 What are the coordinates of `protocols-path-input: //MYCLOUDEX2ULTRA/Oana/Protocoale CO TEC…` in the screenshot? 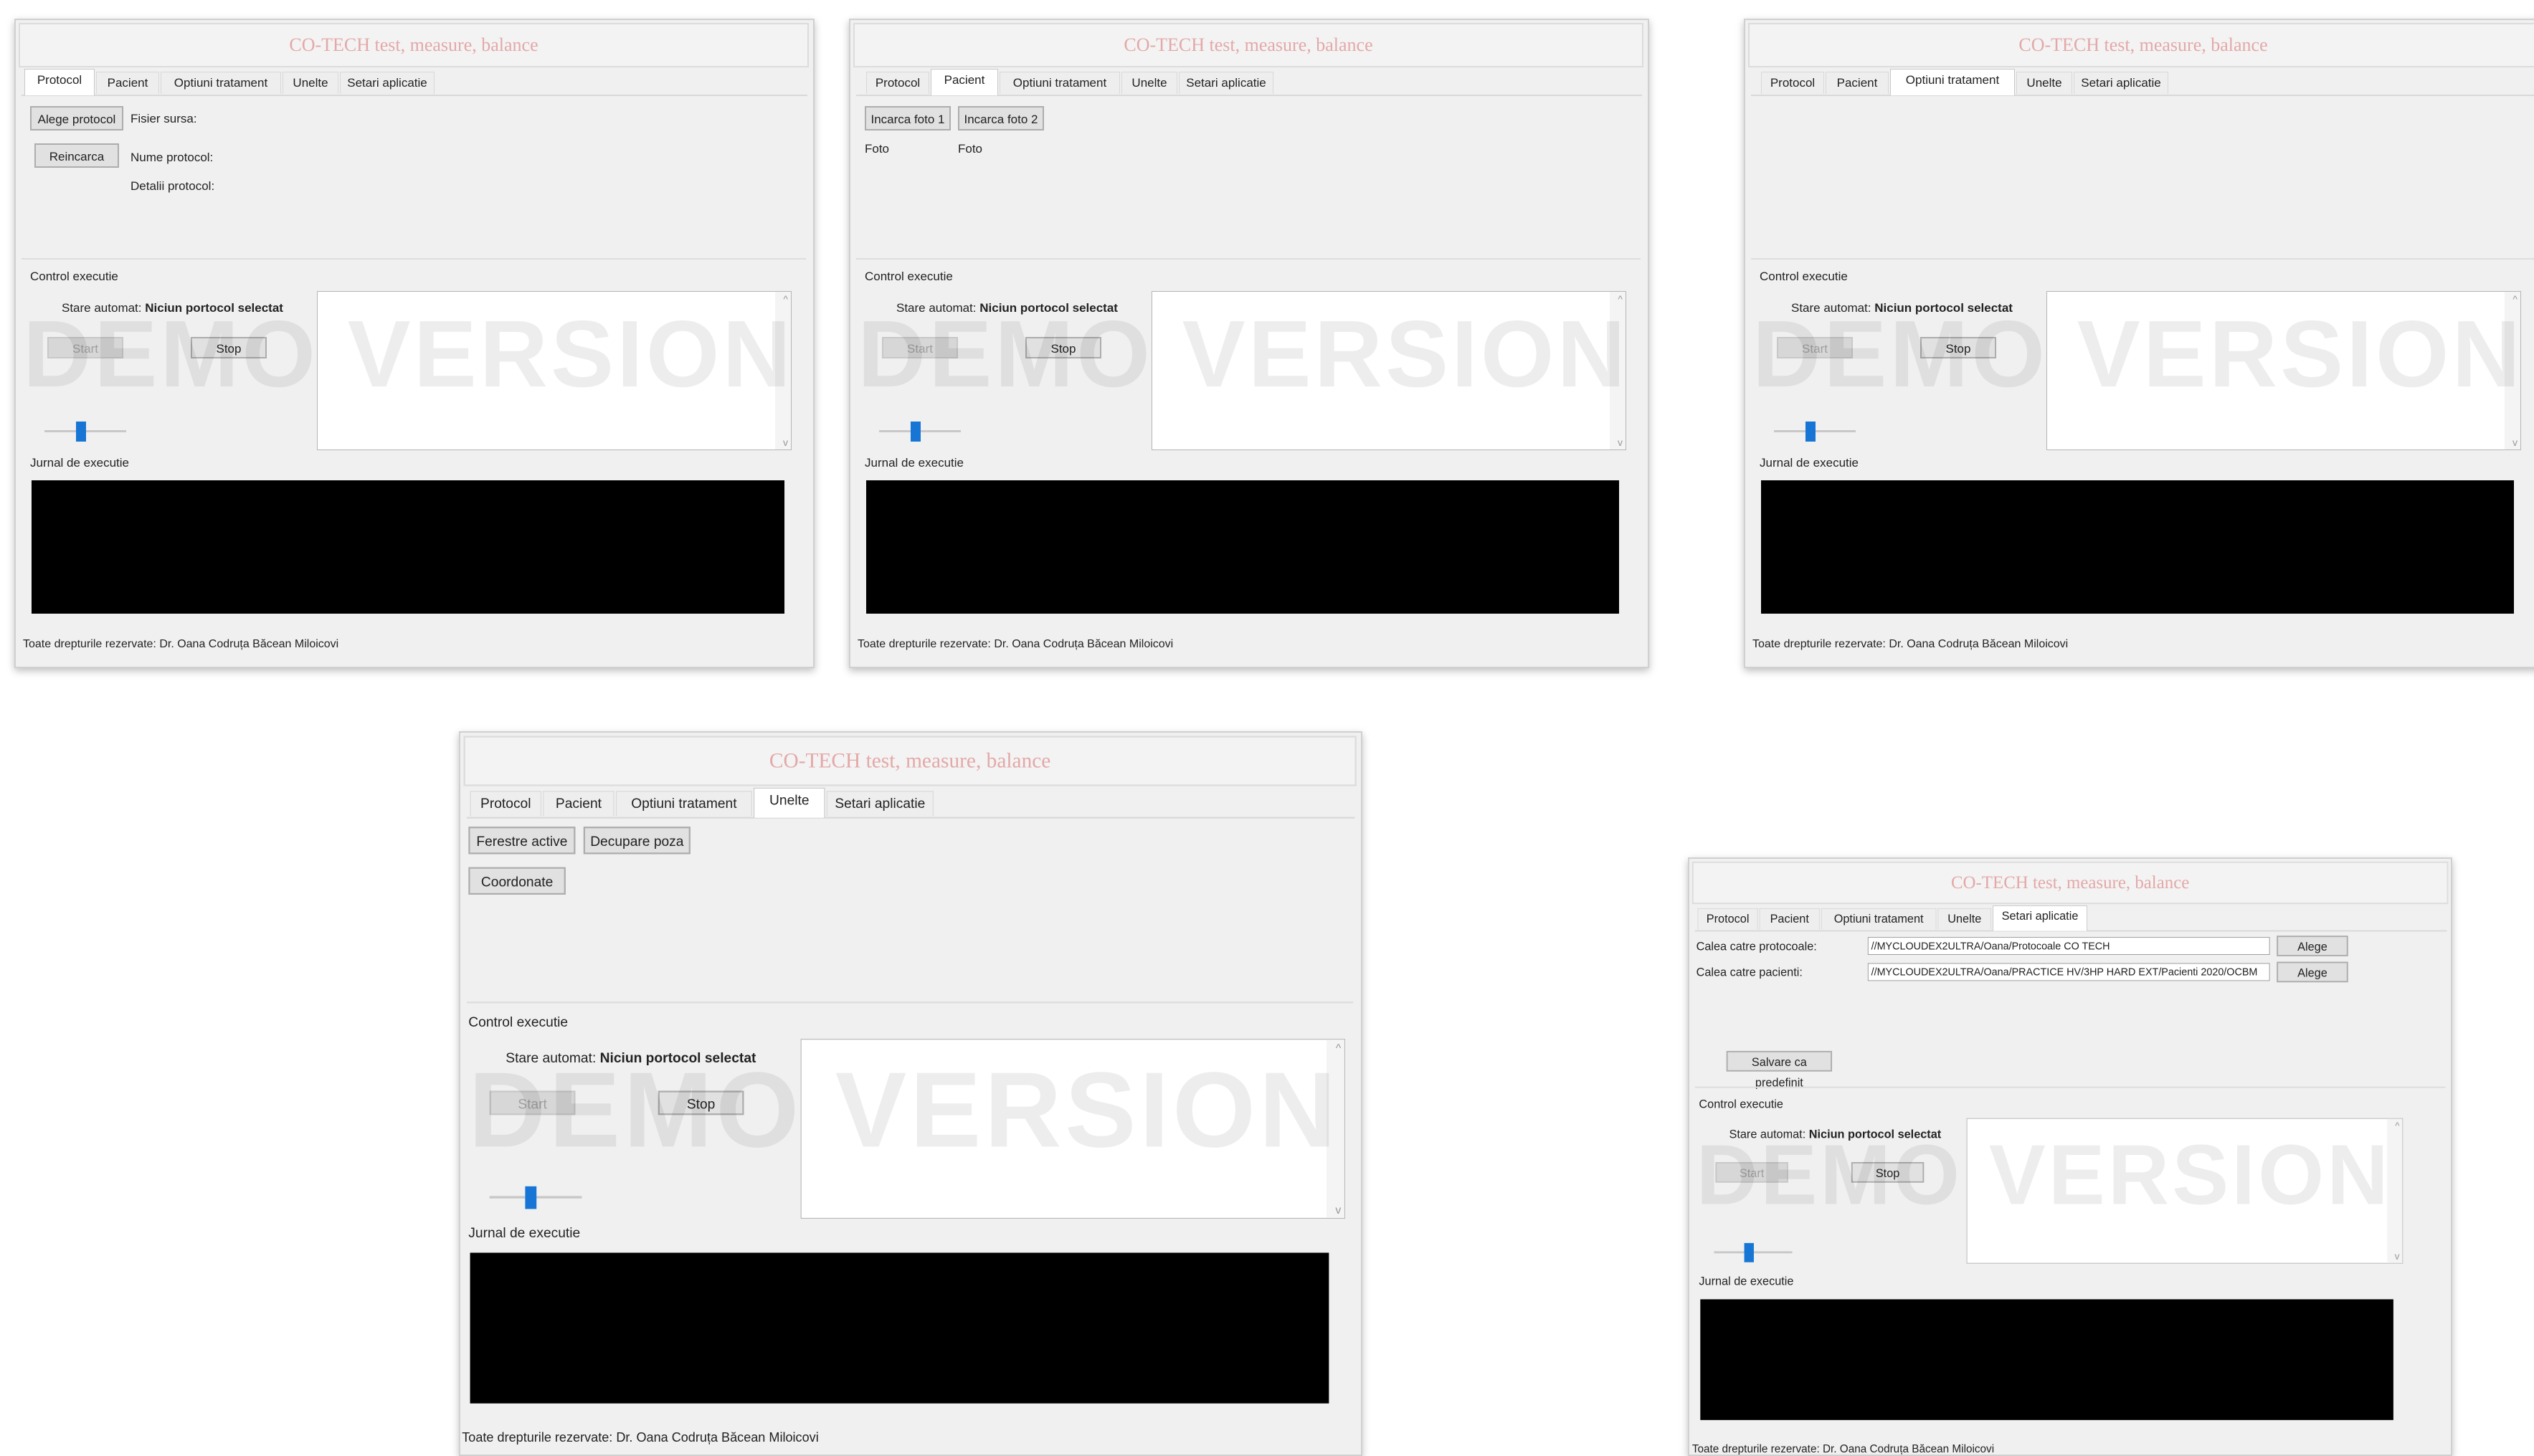 It's located at (2068, 946).